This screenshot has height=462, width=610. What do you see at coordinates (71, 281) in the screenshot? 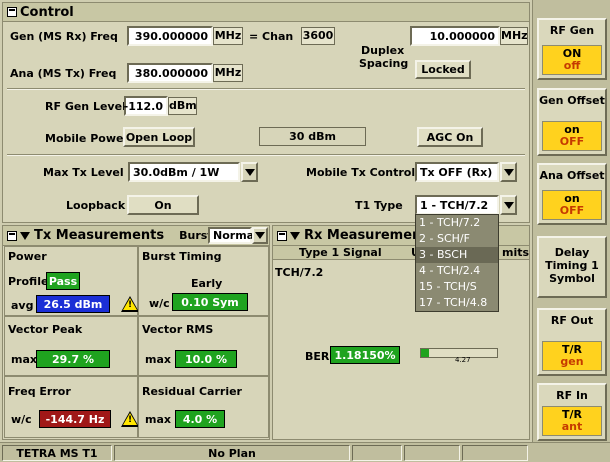
I see `power-cell: Power Profile Pass avg 26.5 dBm !` at bounding box center [71, 281].